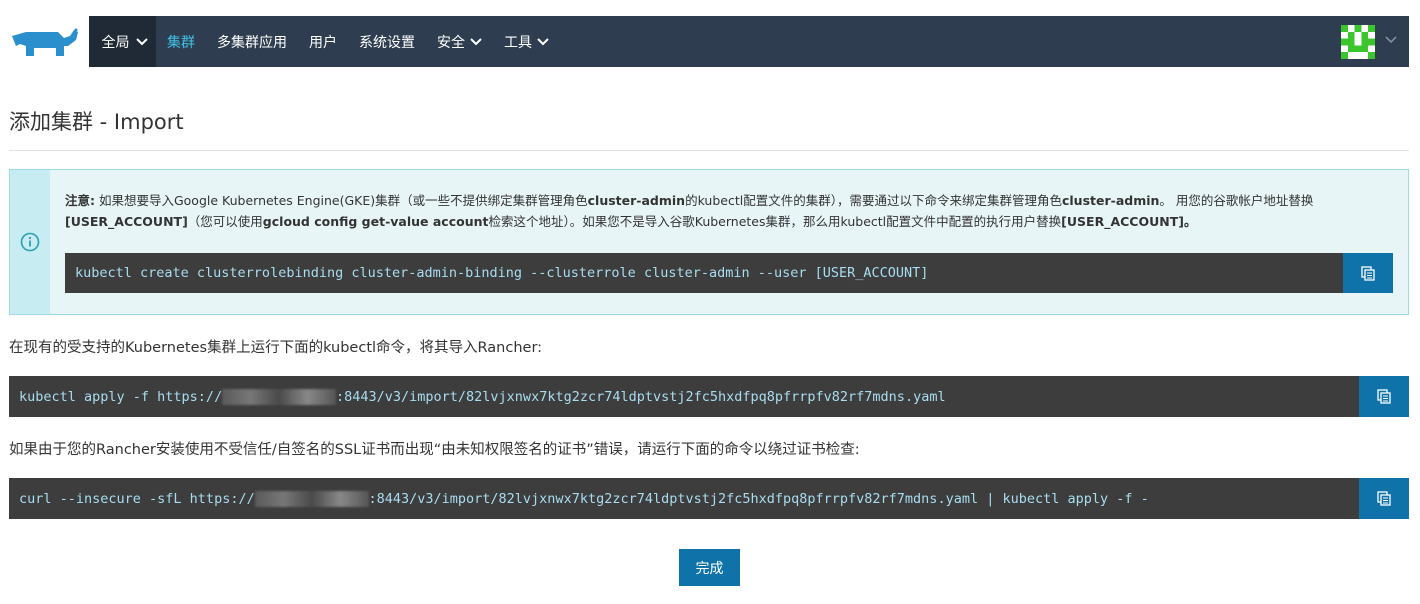  I want to click on nav-item-multi-cluster-apps: 多集群应用, so click(252, 42).